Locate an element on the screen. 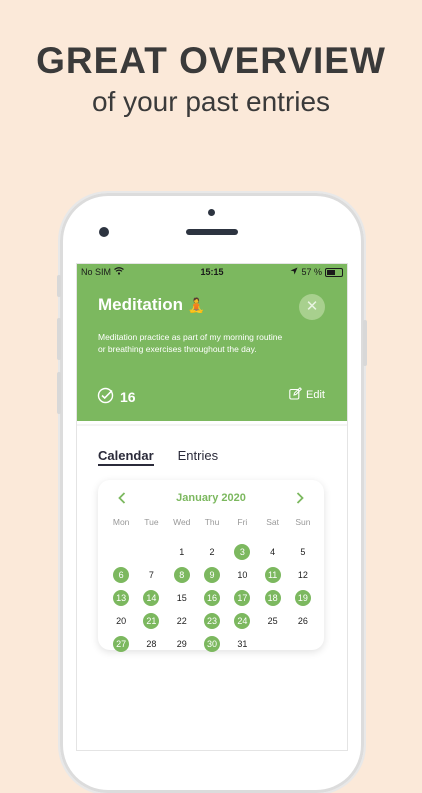  calendar-day-number: 2 is located at coordinates (212, 551).